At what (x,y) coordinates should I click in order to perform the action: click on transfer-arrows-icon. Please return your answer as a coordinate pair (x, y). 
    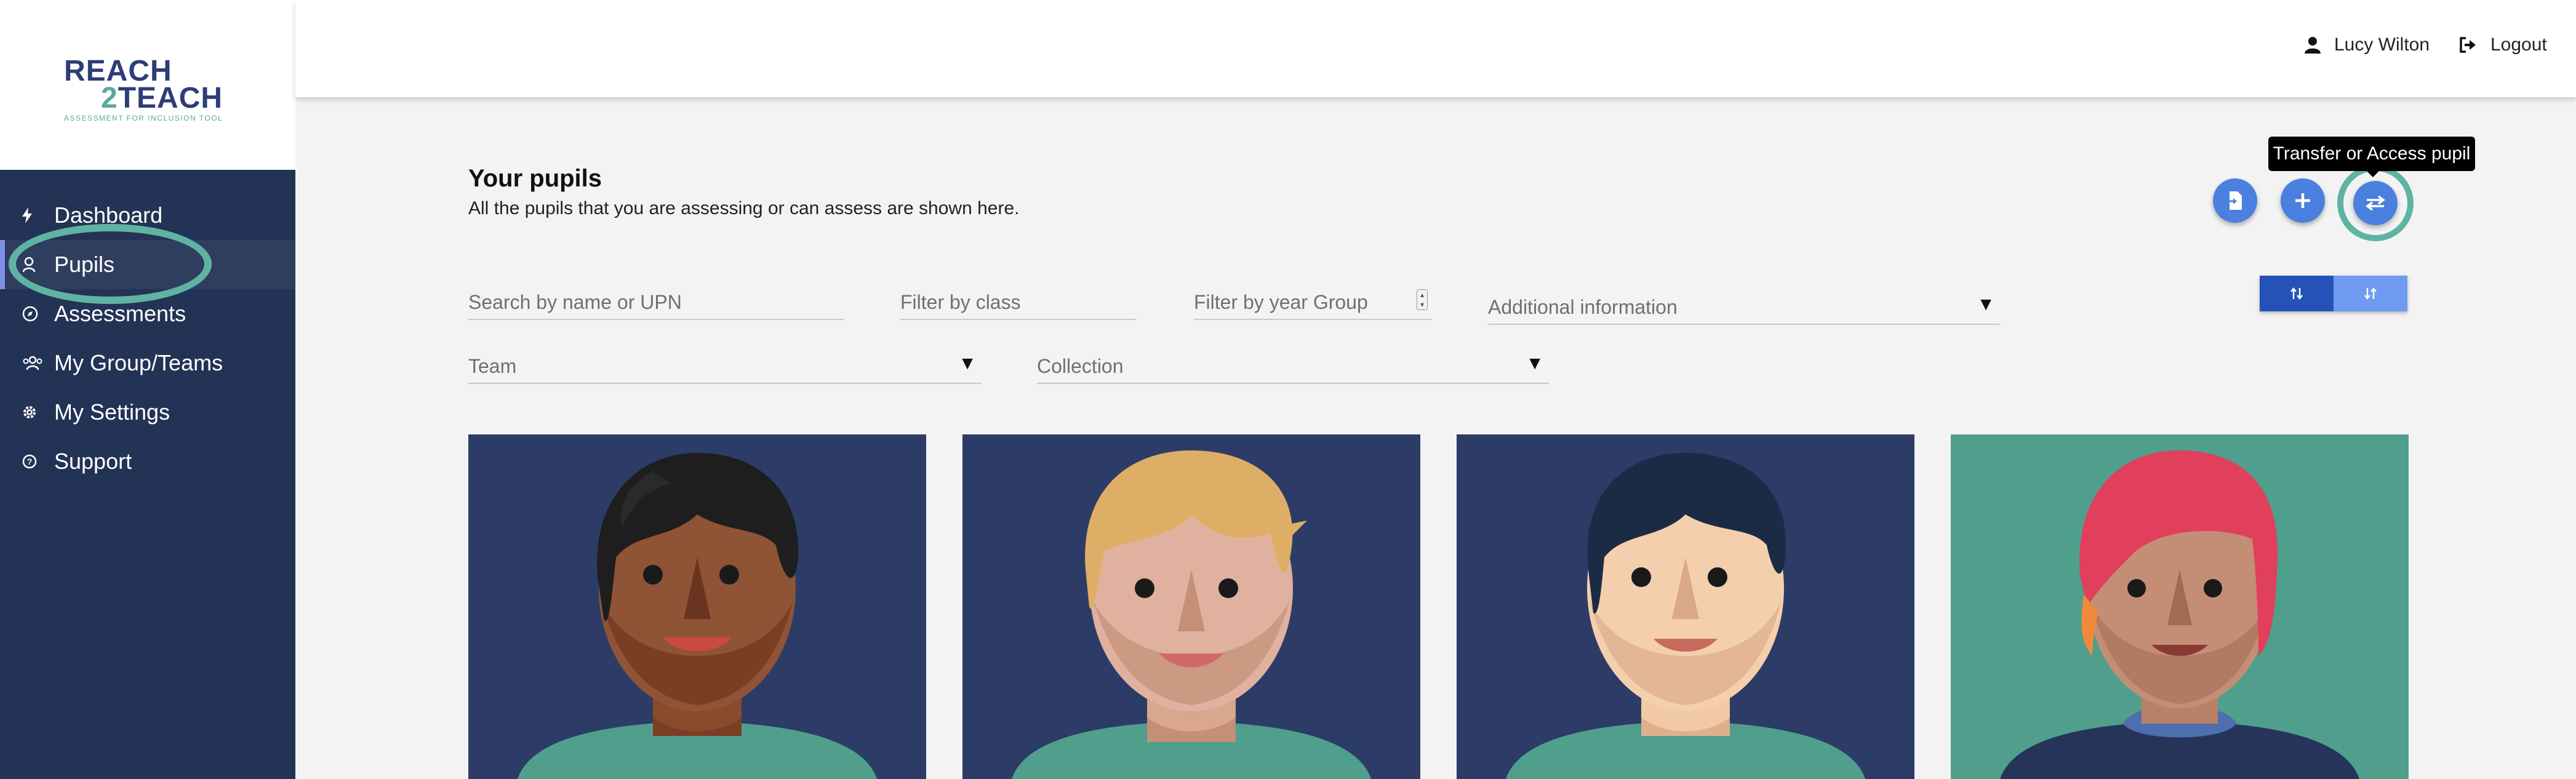
    Looking at the image, I should click on (2375, 203).